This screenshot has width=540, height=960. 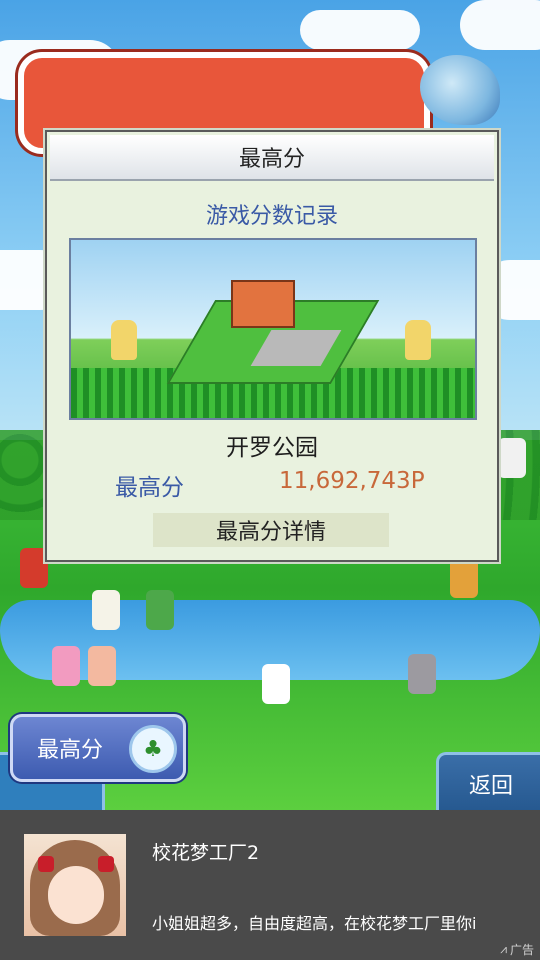 I want to click on tree-icon: ♣, so click(x=153, y=749).